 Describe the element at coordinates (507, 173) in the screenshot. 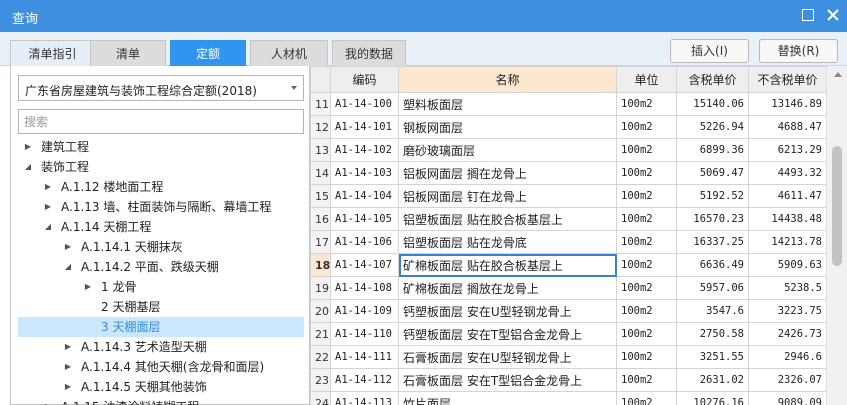

I see `cell-name: 铝板网面层 搁在龙骨上` at that location.